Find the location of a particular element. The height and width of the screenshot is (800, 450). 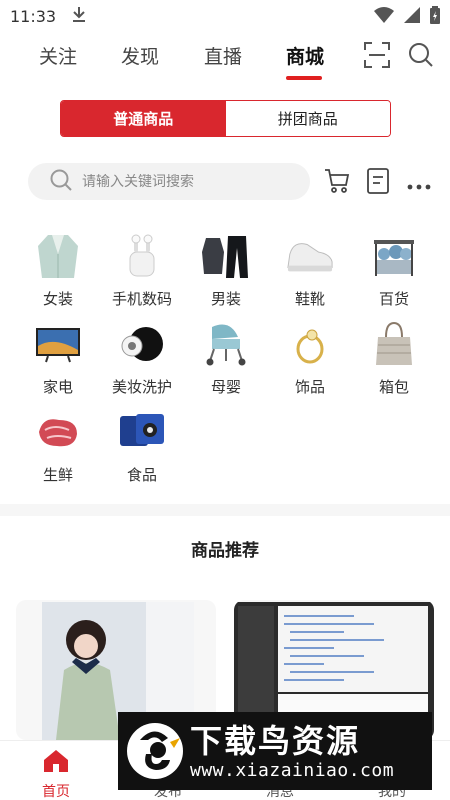

category-general-goods: 百货 is located at coordinates (394, 272).